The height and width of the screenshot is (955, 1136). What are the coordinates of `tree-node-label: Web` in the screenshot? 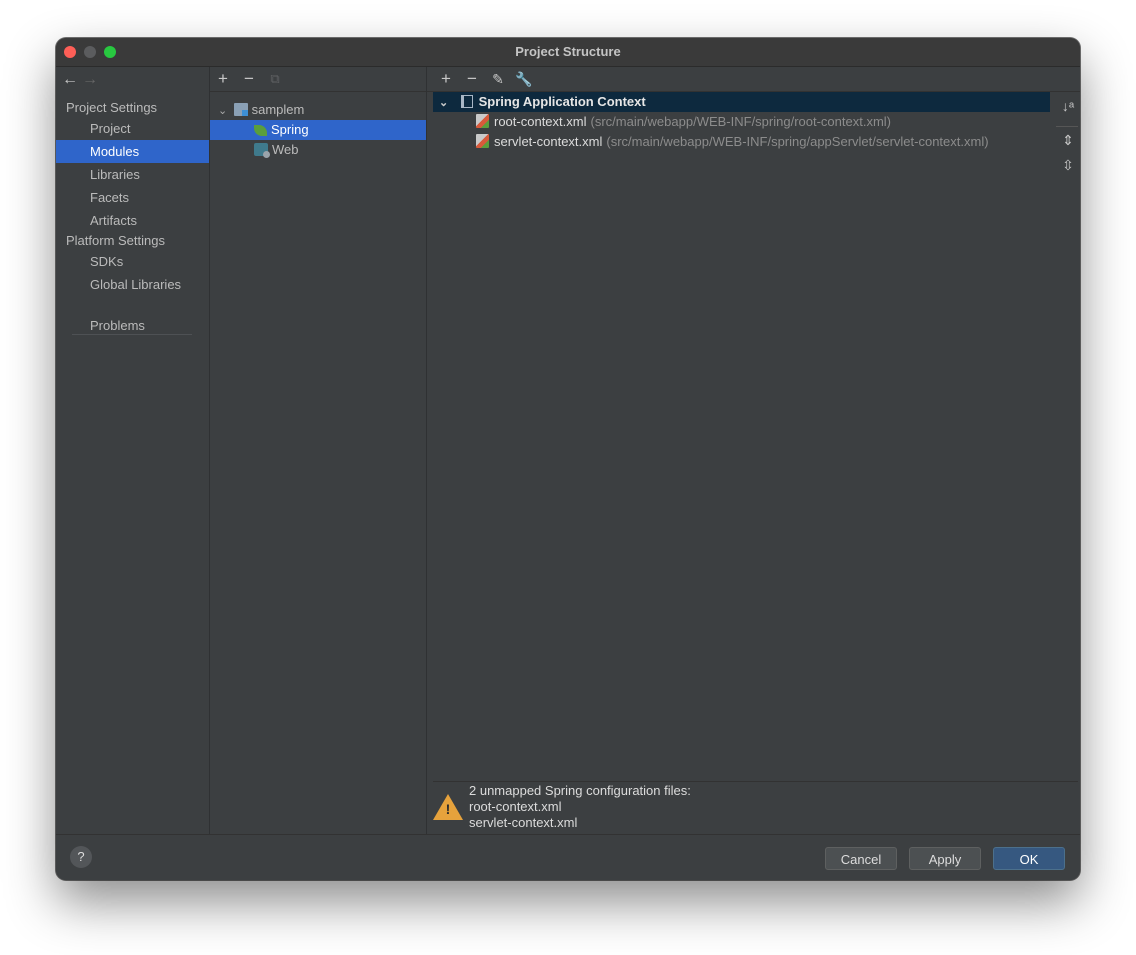 It's located at (285, 149).